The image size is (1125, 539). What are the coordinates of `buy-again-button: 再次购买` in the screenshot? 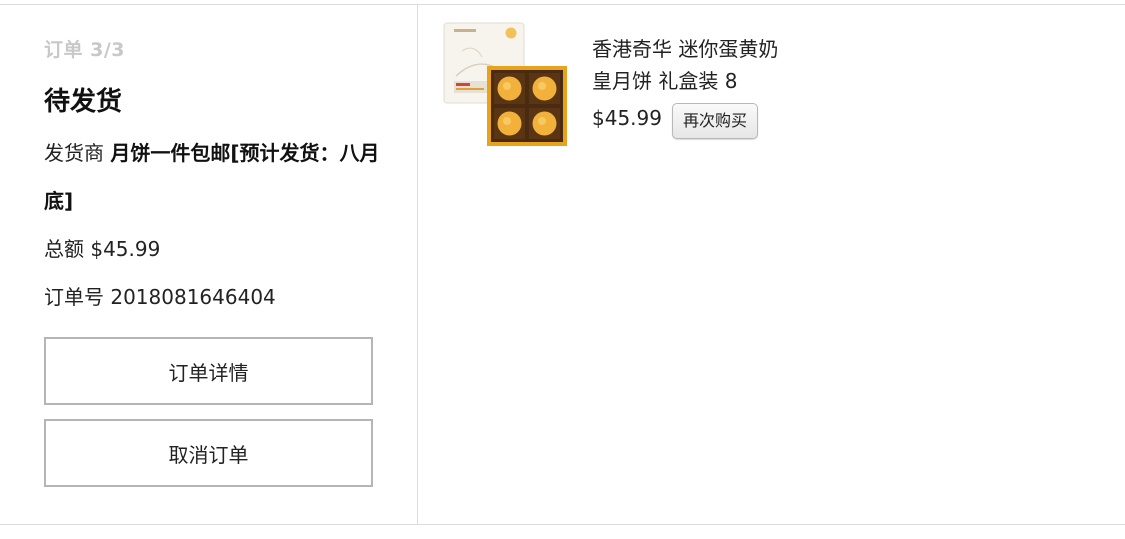 It's located at (714, 121).